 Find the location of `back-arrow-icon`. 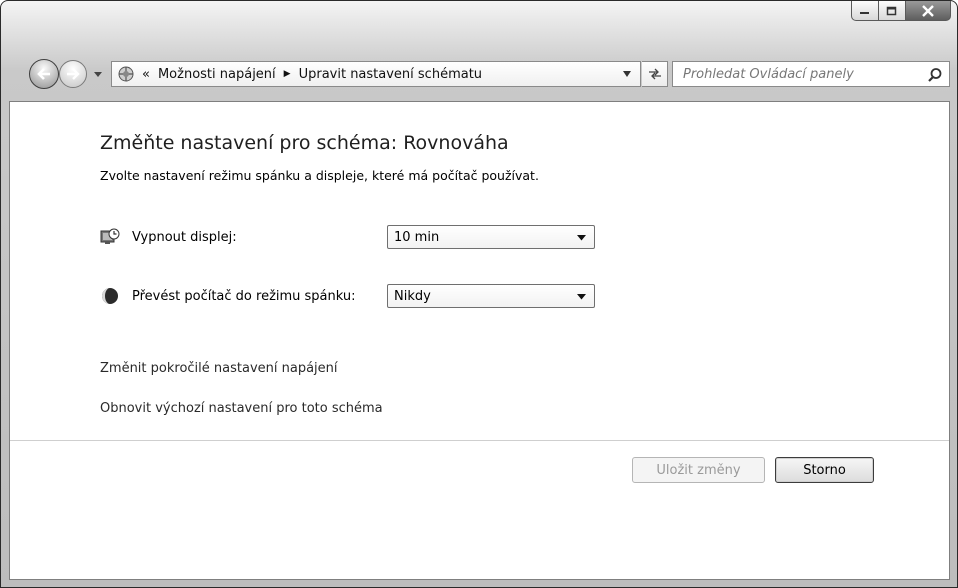

back-arrow-icon is located at coordinates (43, 74).